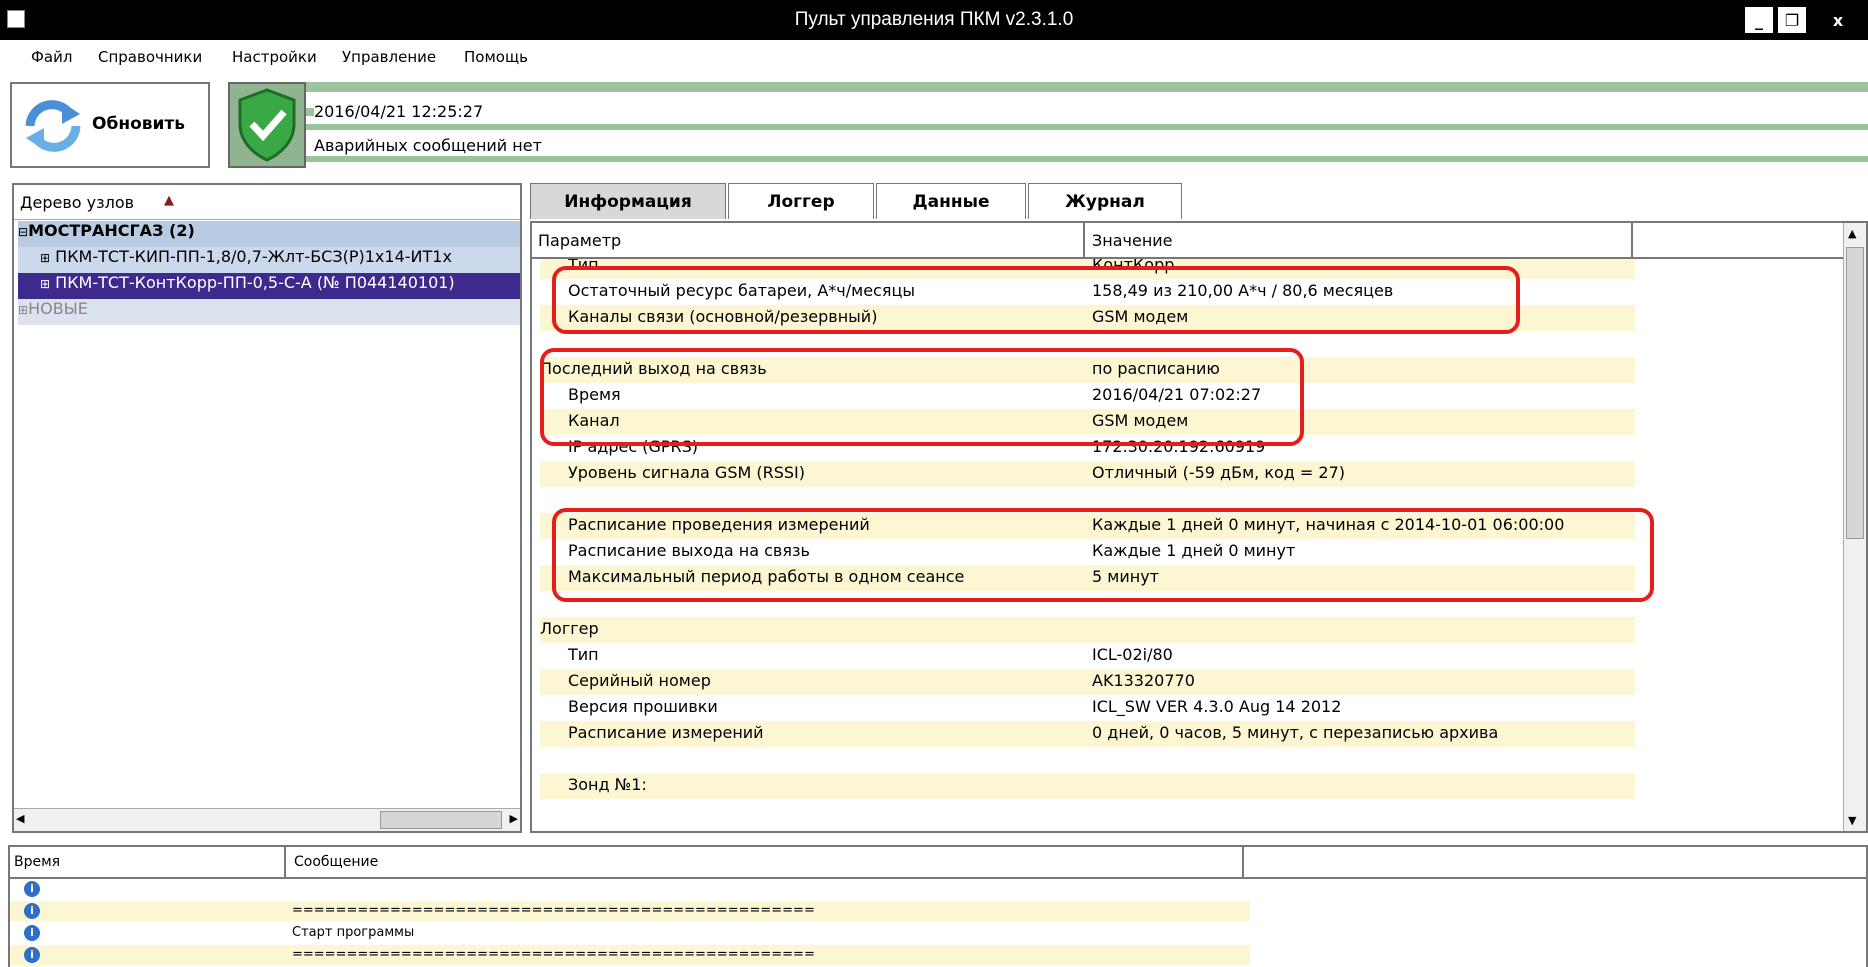 This screenshot has height=967, width=1868. Describe the element at coordinates (1199, 202) in the screenshot. I see `tab-bar: Информация Логгер Данные Журнал` at that location.